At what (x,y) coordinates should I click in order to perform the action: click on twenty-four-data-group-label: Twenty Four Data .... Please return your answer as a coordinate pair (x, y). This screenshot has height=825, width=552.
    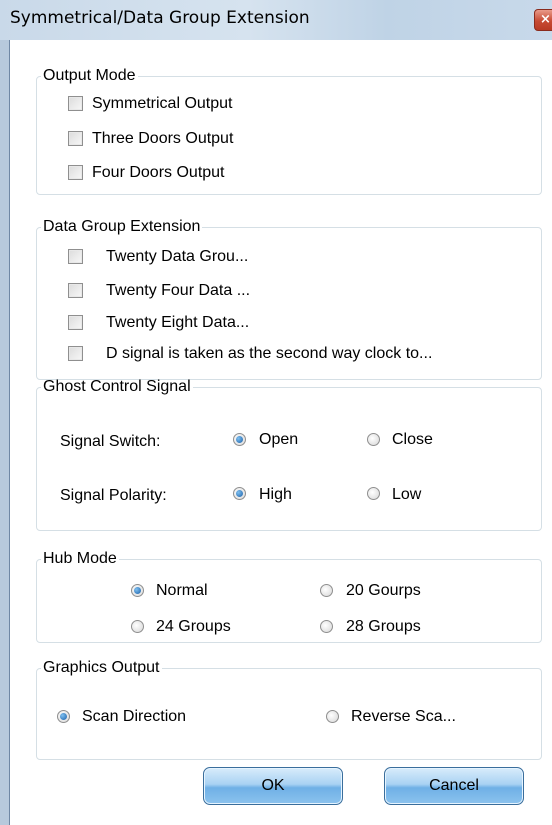
    Looking at the image, I should click on (178, 290).